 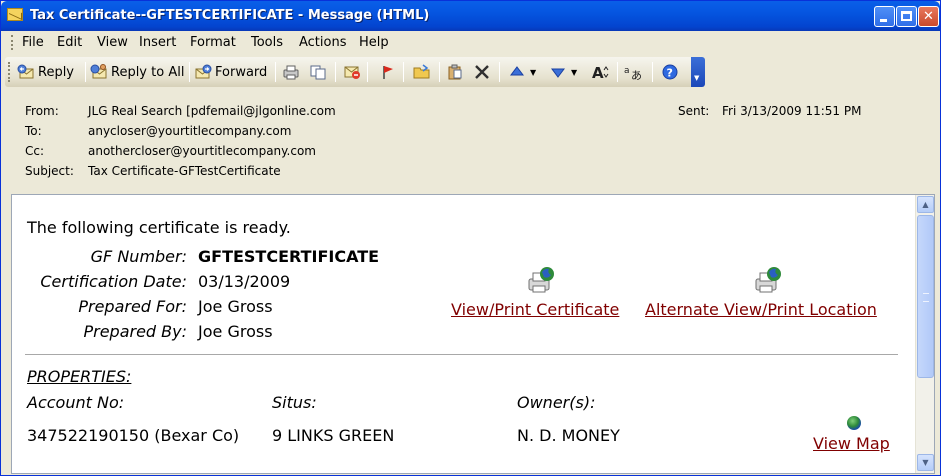 I want to click on move-to-folder-button, so click(x=422, y=72).